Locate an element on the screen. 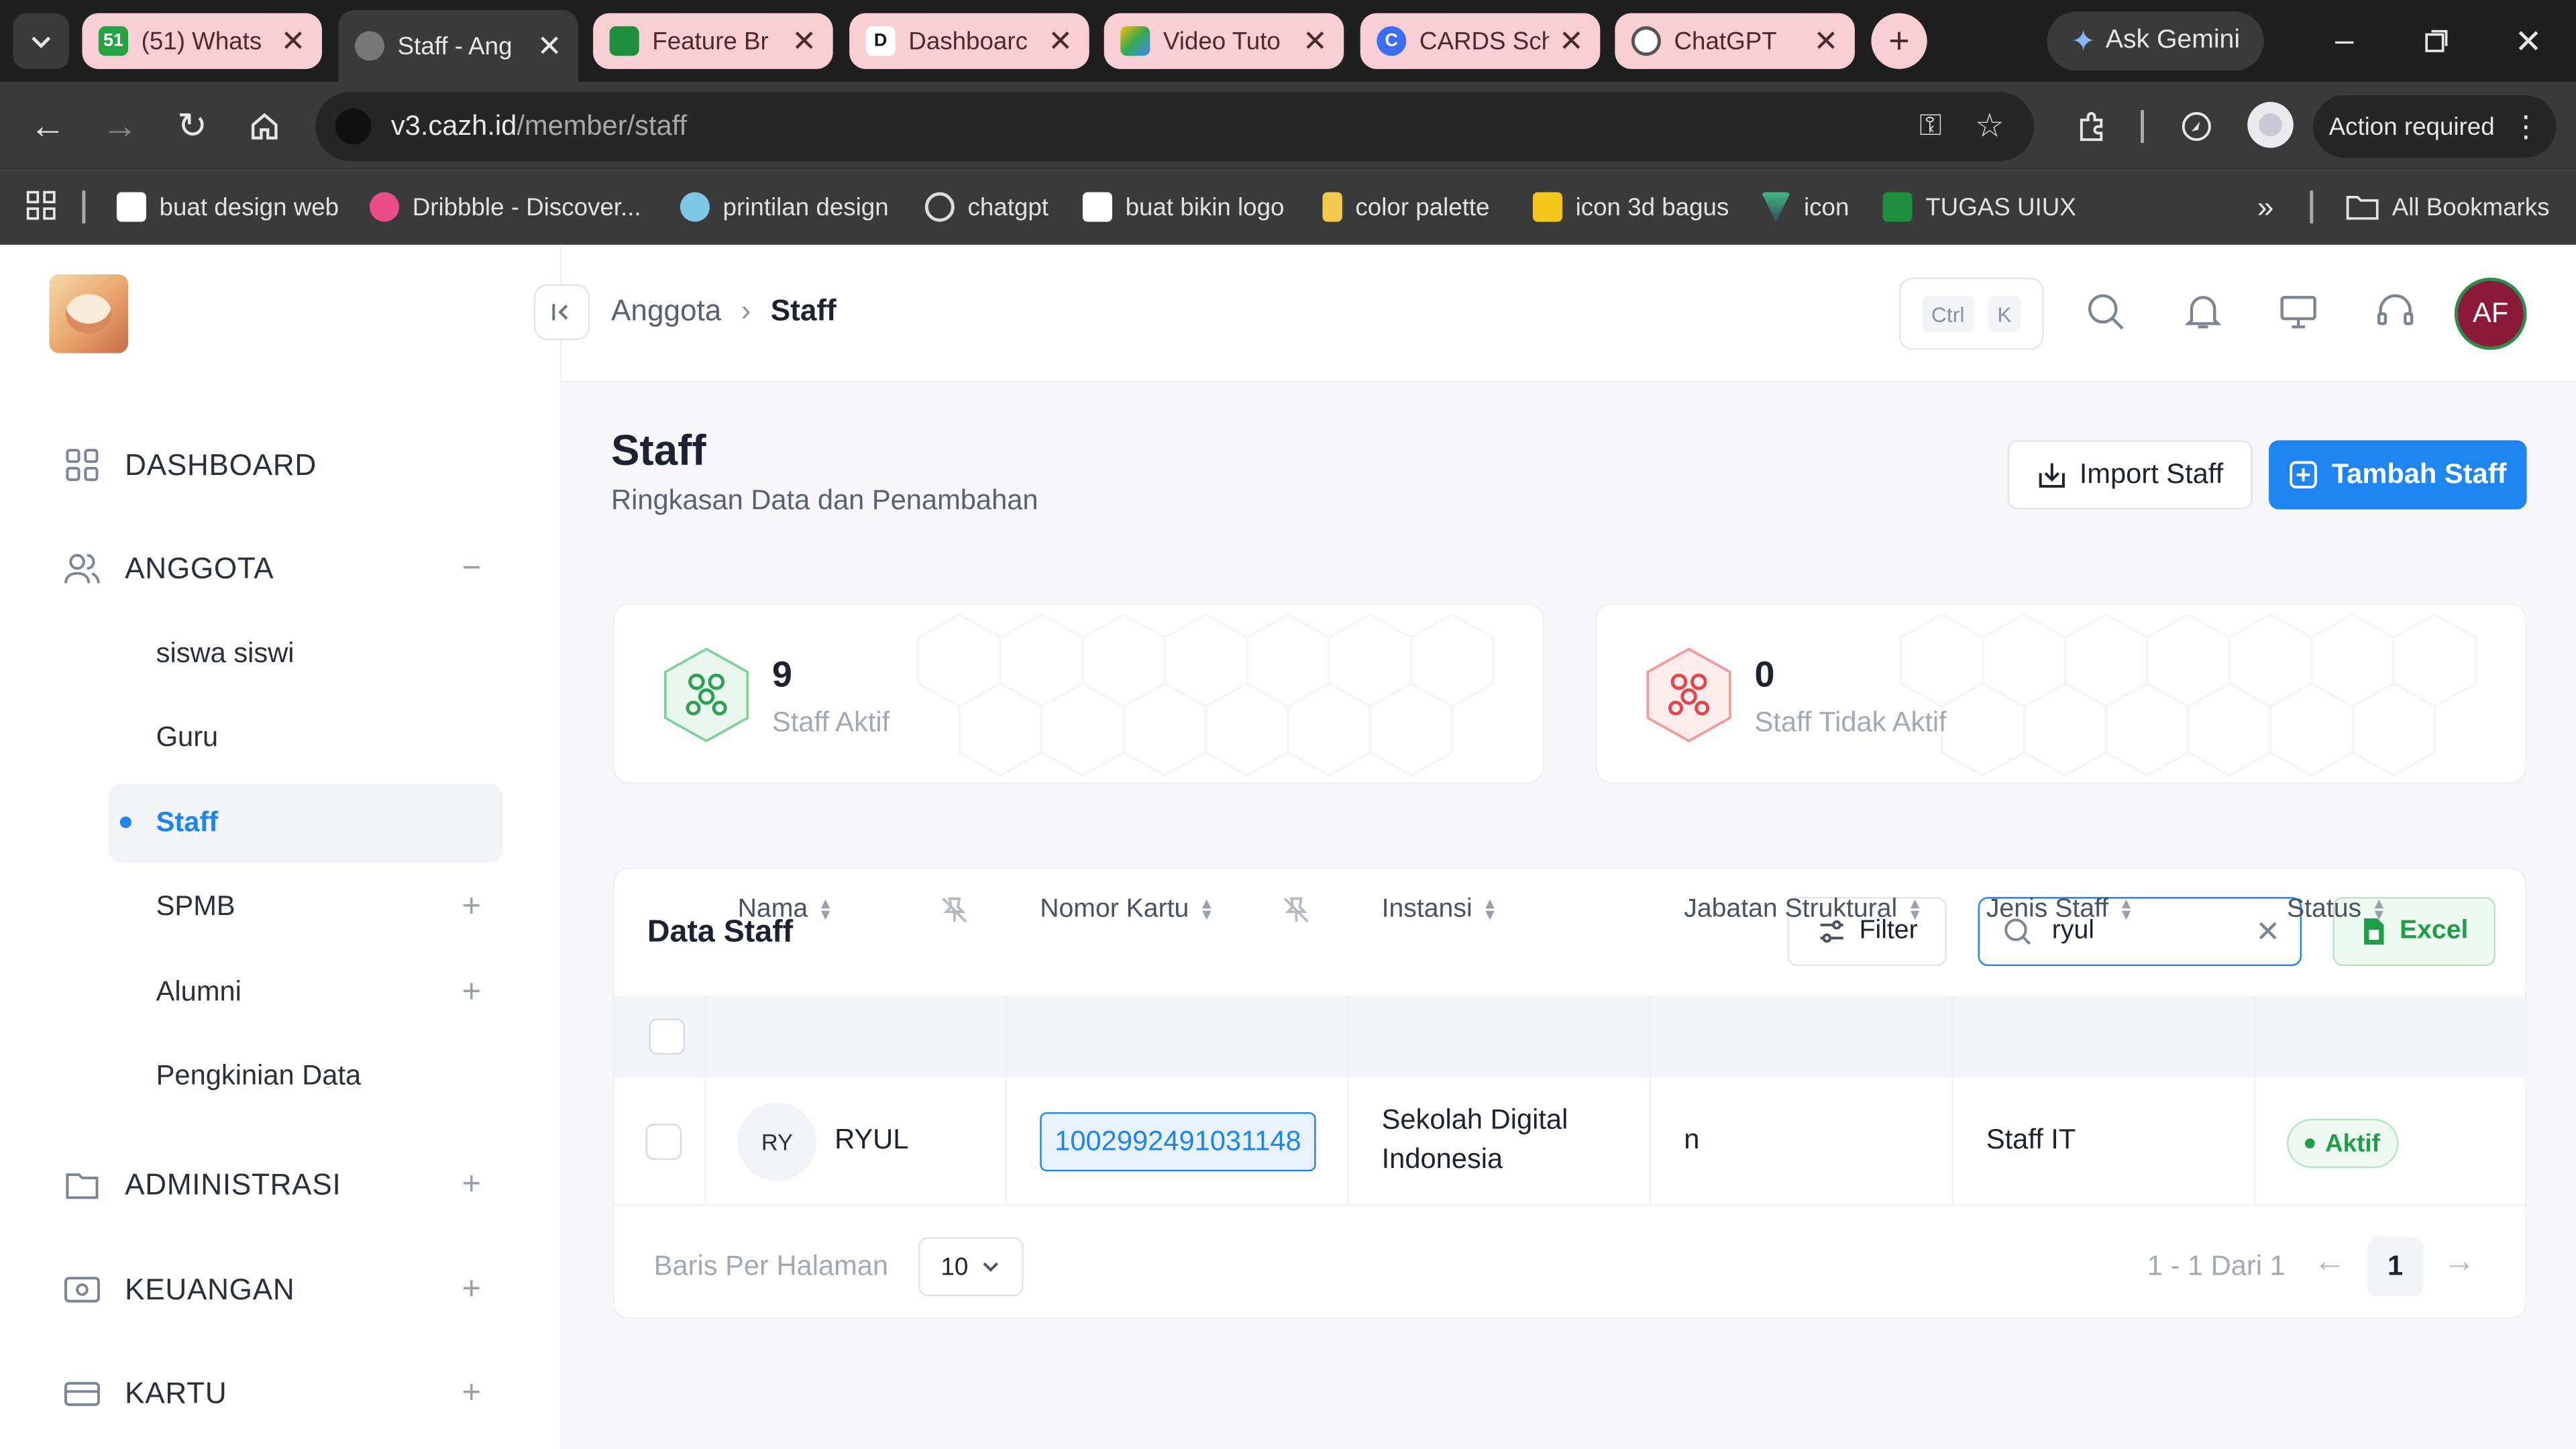  all-bookmarks-button: All Bookmarks is located at coordinates (2448, 207).